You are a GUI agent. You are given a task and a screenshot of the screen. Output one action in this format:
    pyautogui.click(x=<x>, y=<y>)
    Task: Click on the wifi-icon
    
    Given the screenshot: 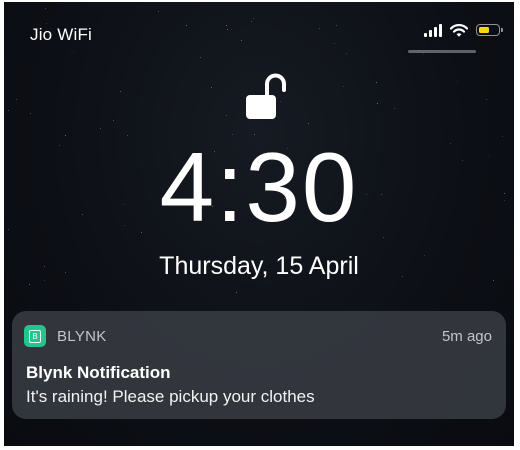 What is the action you would take?
    pyautogui.click(x=459, y=30)
    